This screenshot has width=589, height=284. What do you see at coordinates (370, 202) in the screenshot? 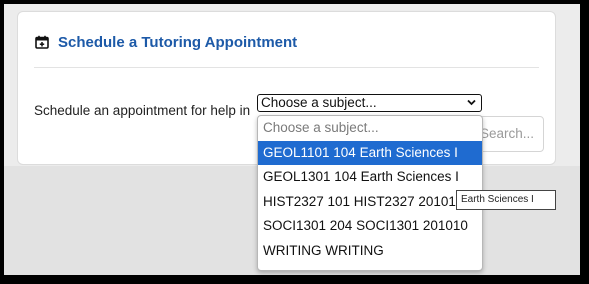
I see `dropdown-option: HIST2327 101 HIST2327 201010` at bounding box center [370, 202].